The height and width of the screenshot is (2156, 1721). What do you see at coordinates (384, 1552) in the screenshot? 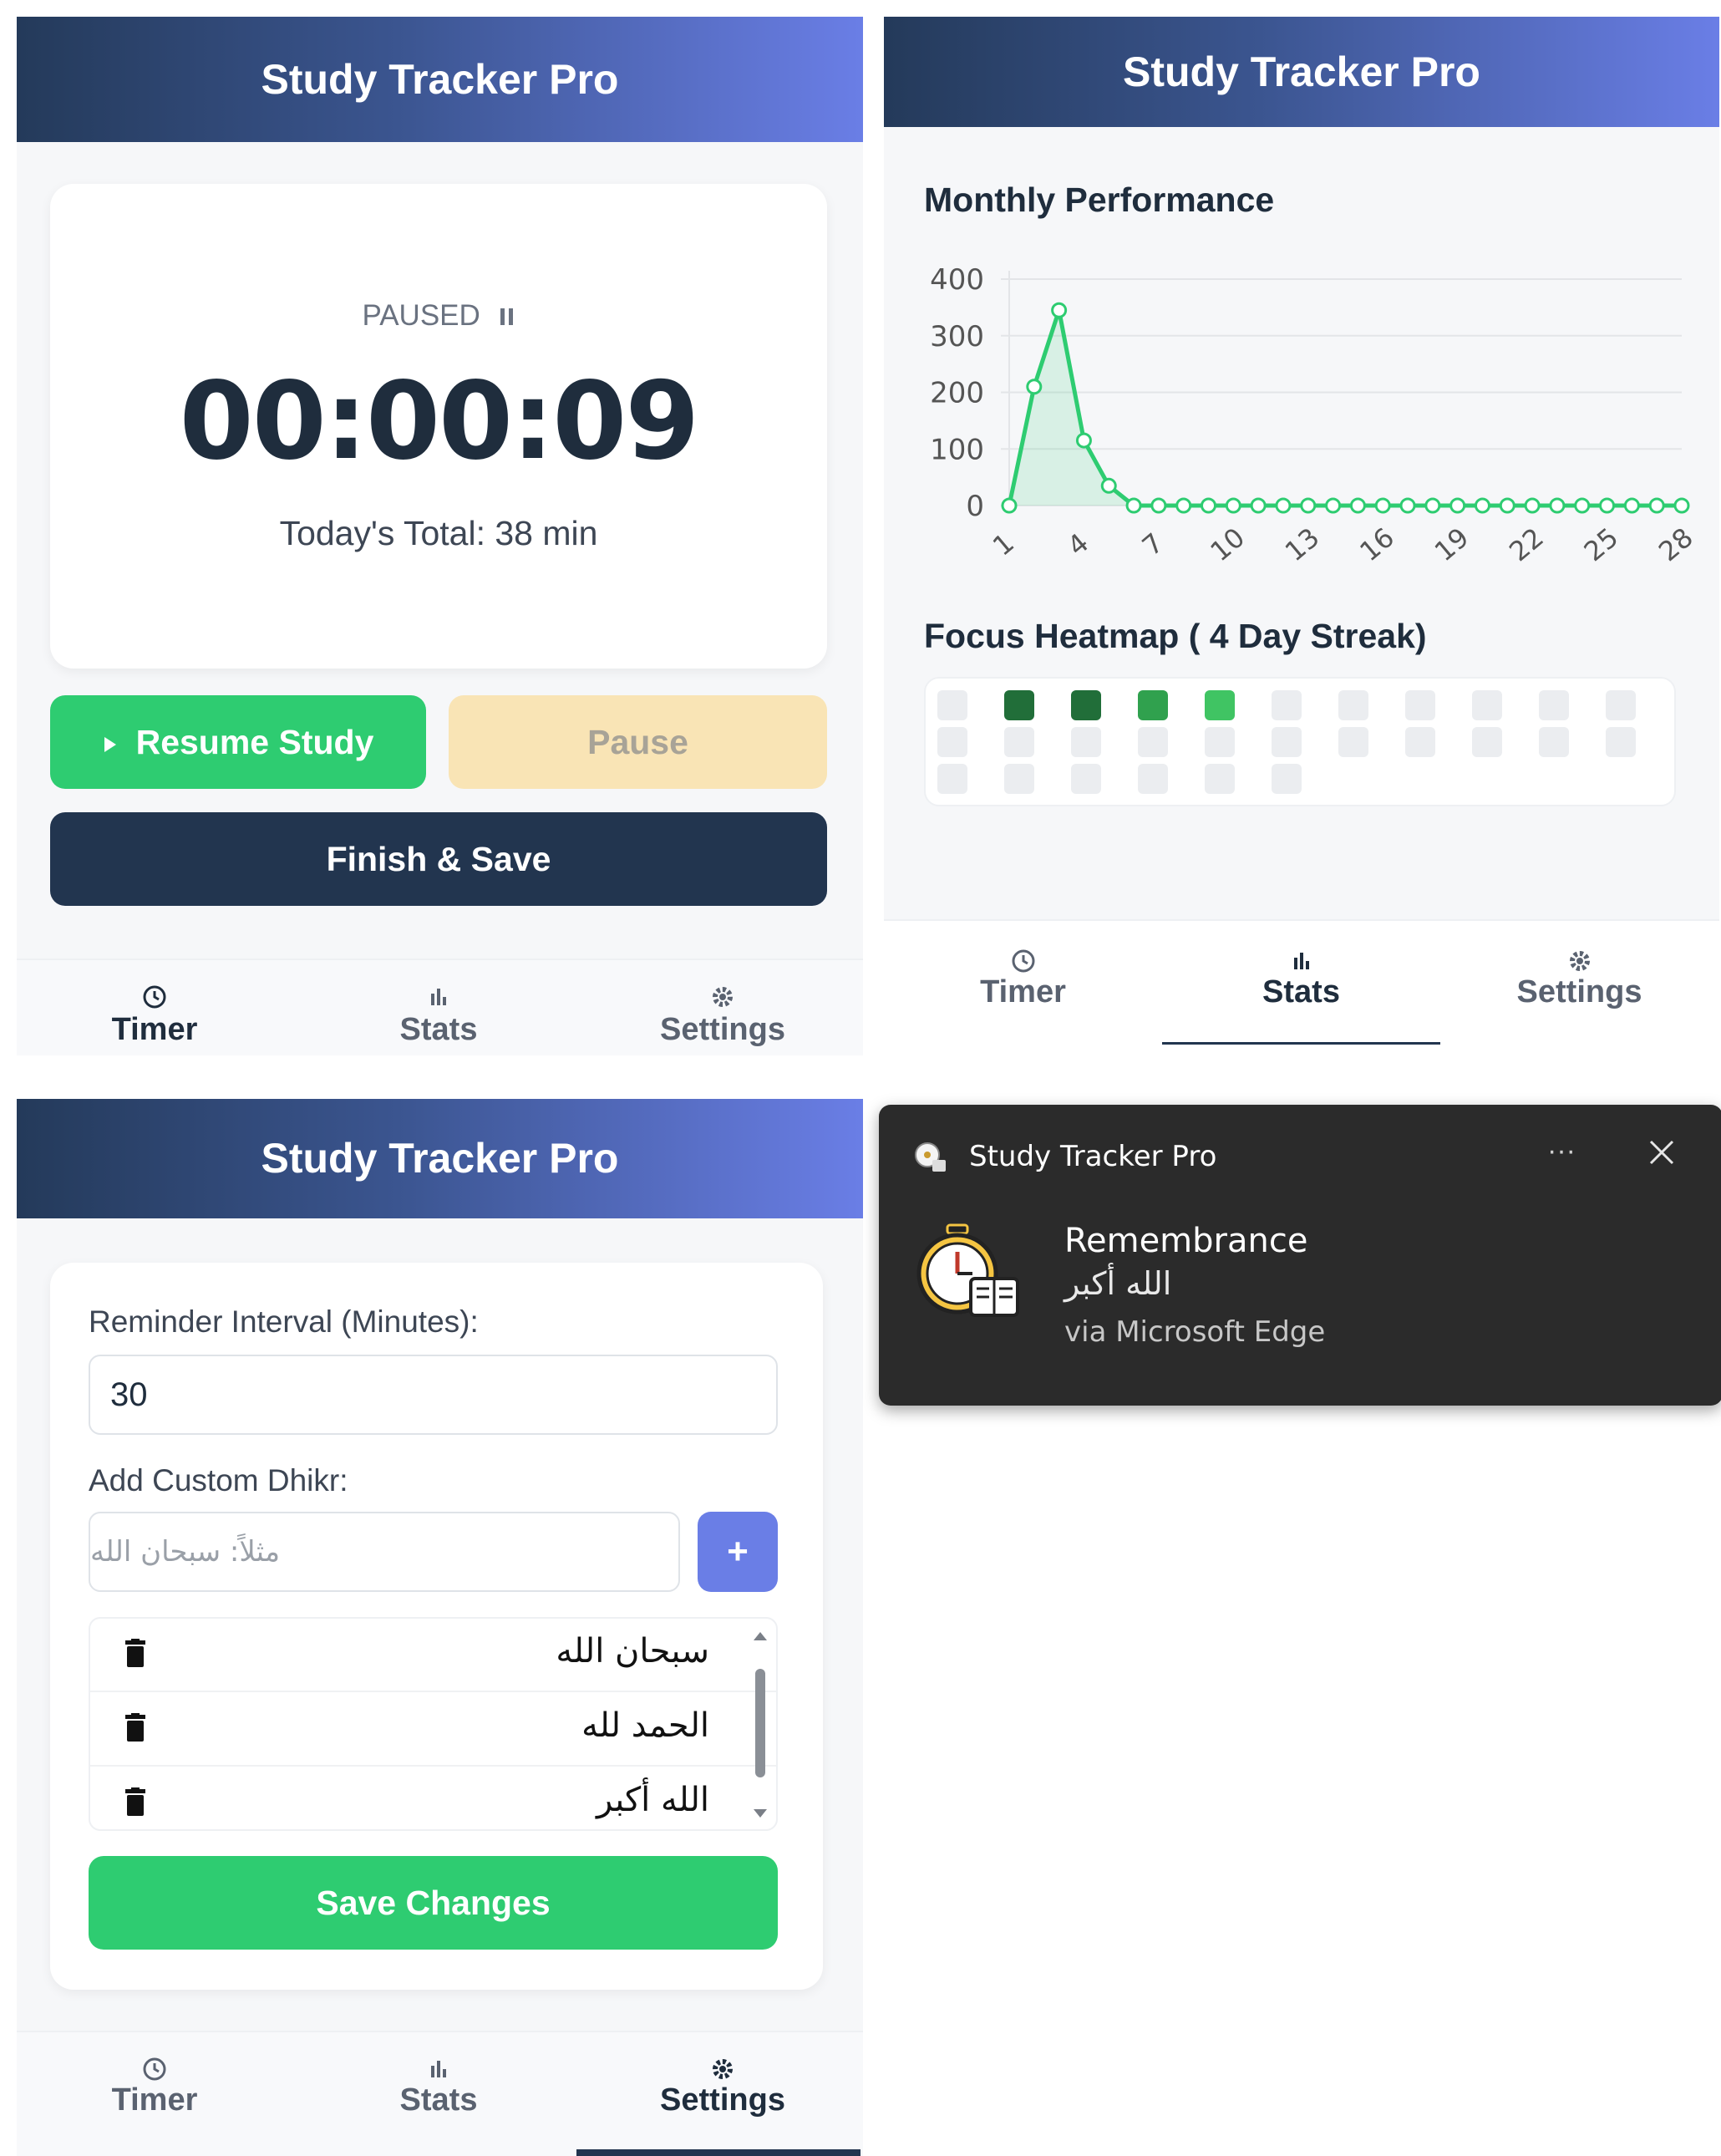
I see `dhikr-input: مثلاً: سبحان الله` at bounding box center [384, 1552].